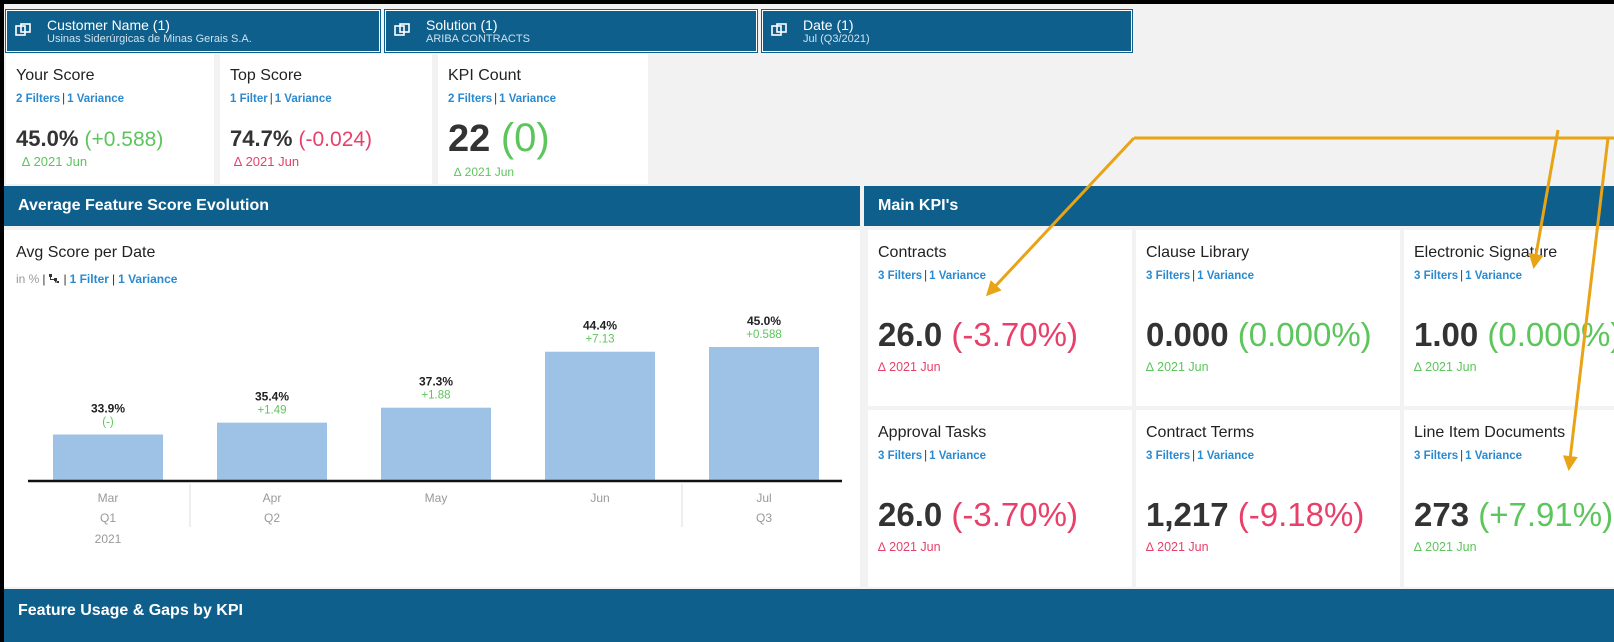  Describe the element at coordinates (1187, 334) in the screenshot. I see `value-number: 0.000` at that location.